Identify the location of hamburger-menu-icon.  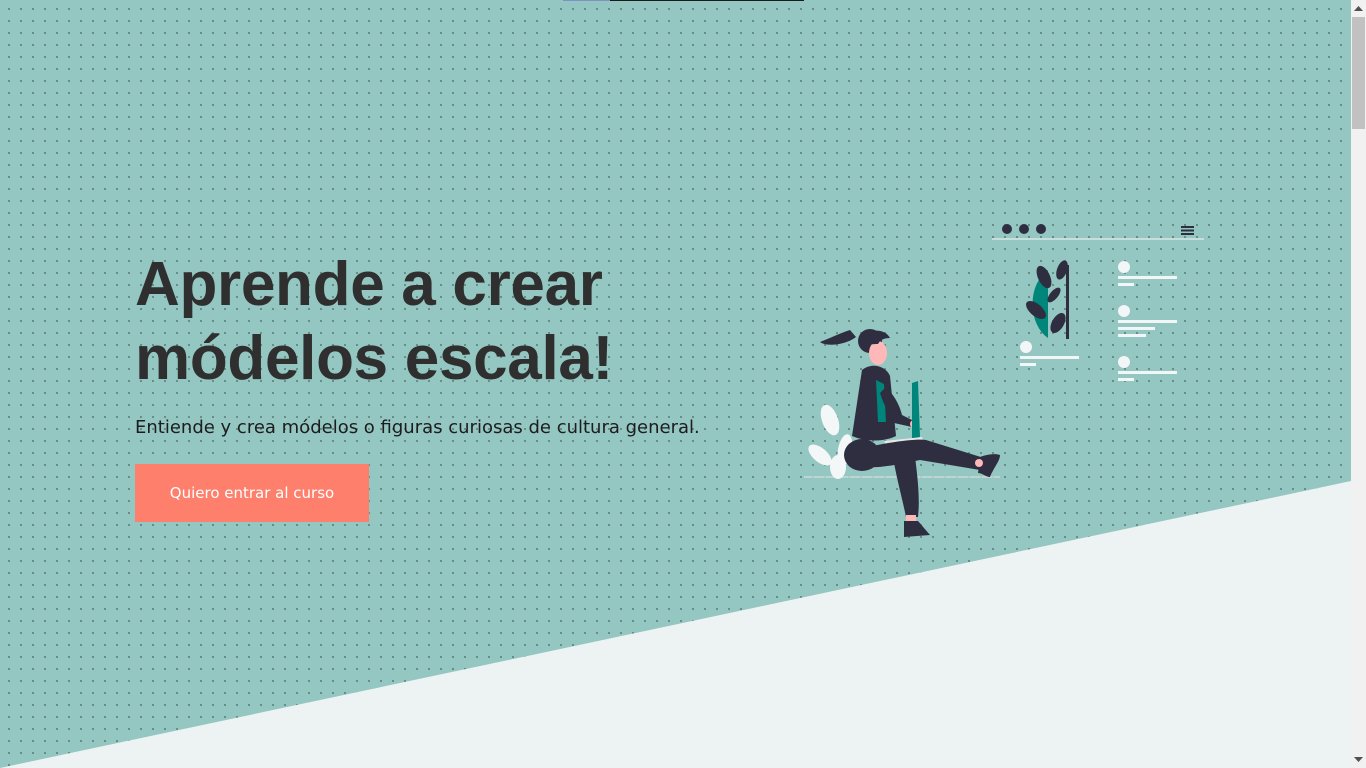
(1187, 230).